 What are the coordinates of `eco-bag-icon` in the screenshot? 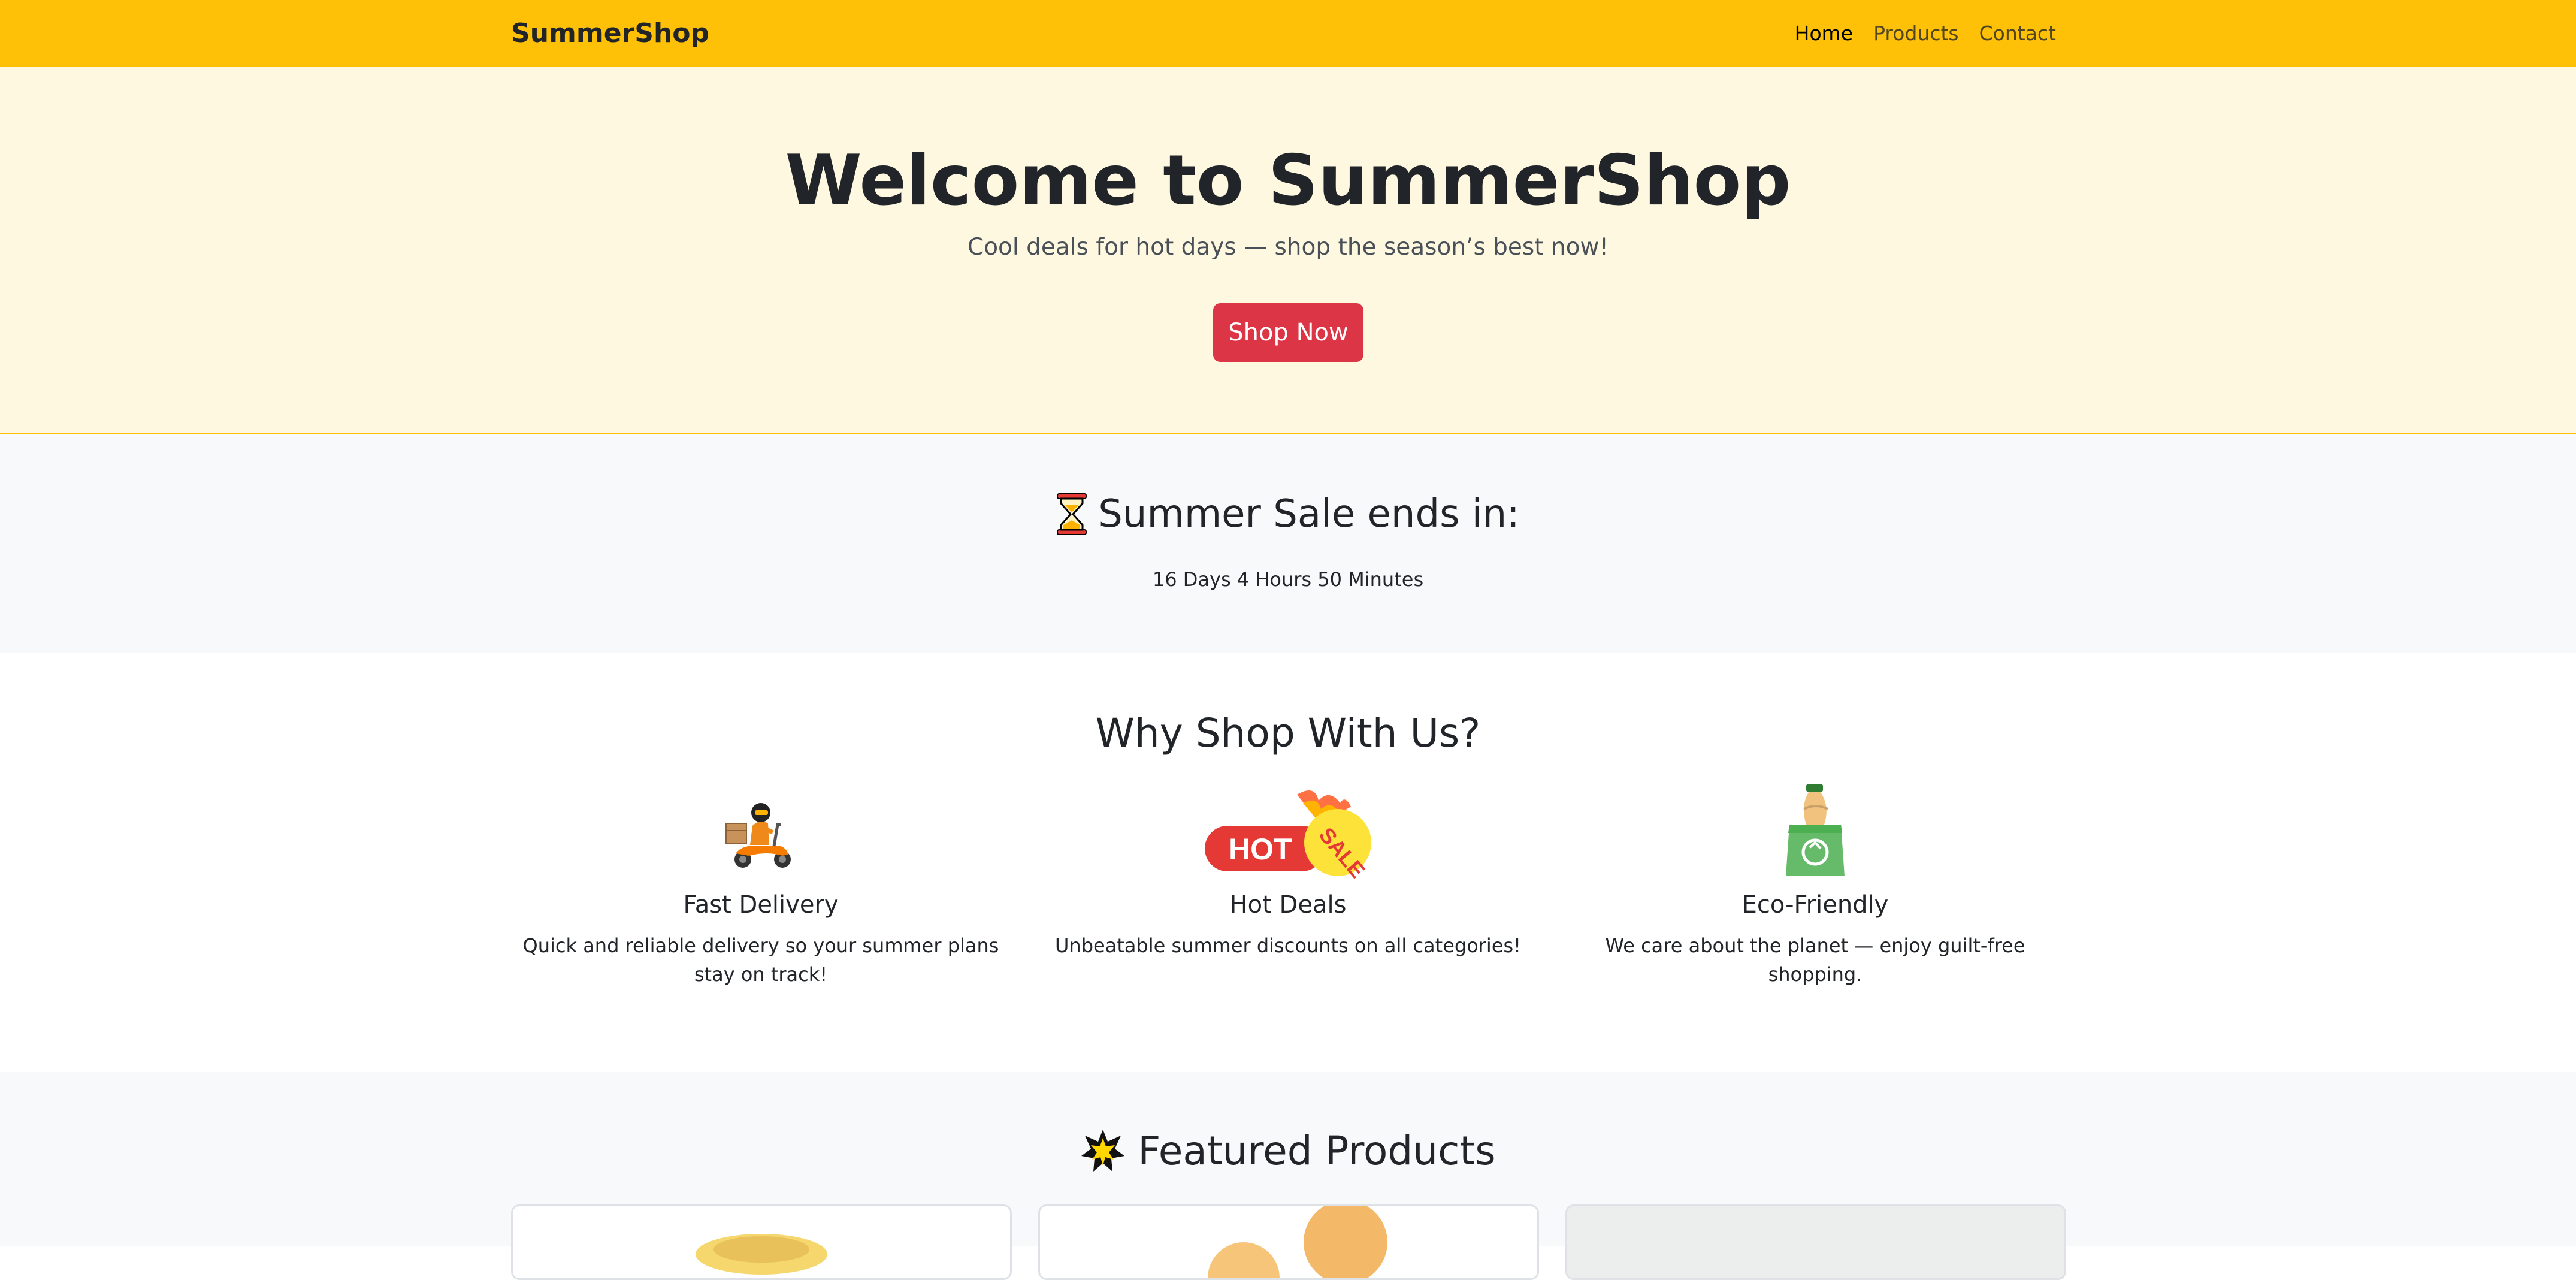 It's located at (1815, 830).